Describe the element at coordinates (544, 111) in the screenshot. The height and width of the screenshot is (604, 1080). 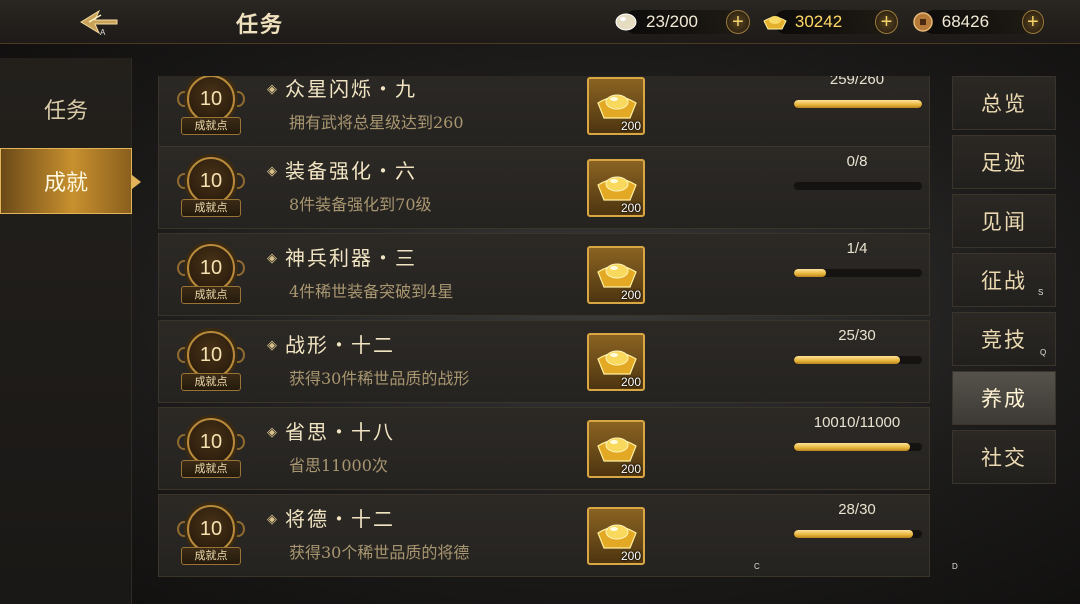
I see `achievement-row: 10 成就点 ◈ 众星闪烁・九 拥有武将总星级达到260 200 259/260` at that location.